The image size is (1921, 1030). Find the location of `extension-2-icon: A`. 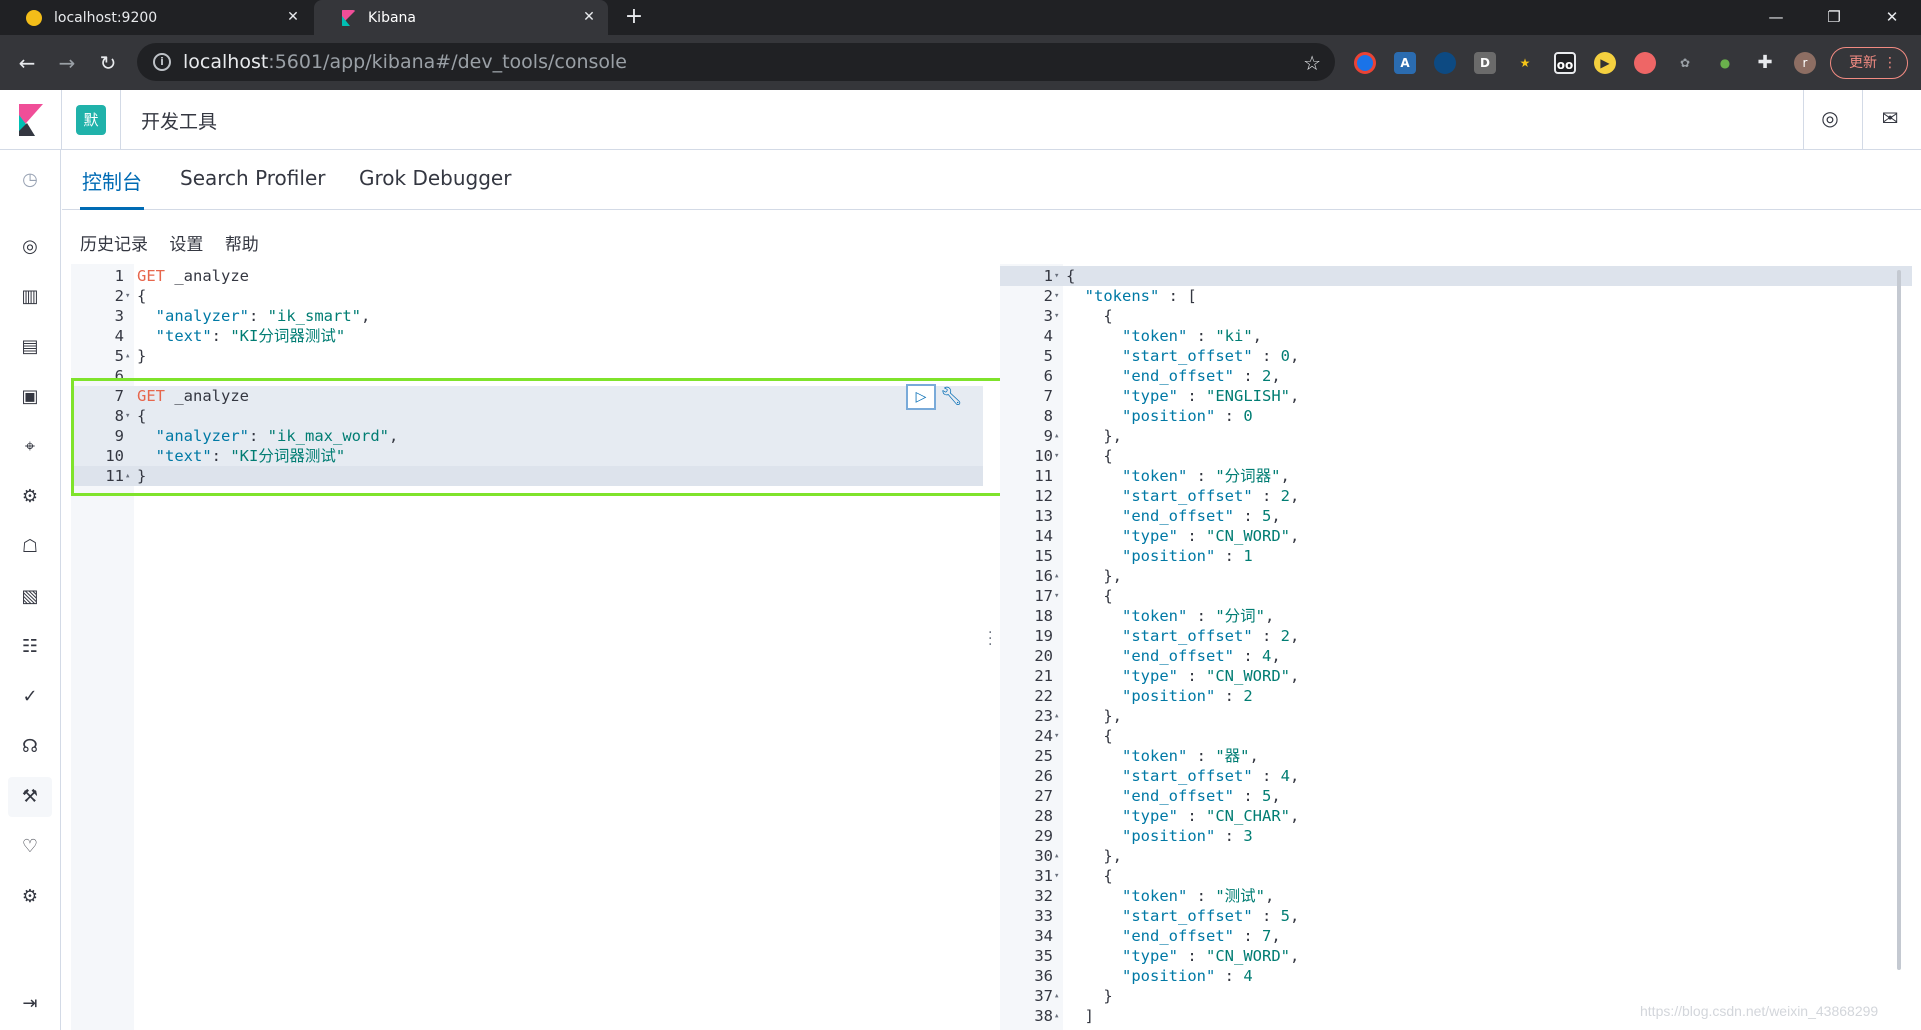

extension-2-icon: A is located at coordinates (1405, 63).